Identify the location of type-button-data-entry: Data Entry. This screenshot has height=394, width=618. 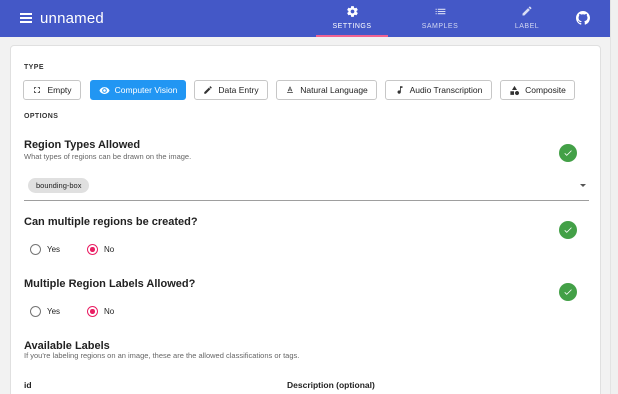
(231, 90).